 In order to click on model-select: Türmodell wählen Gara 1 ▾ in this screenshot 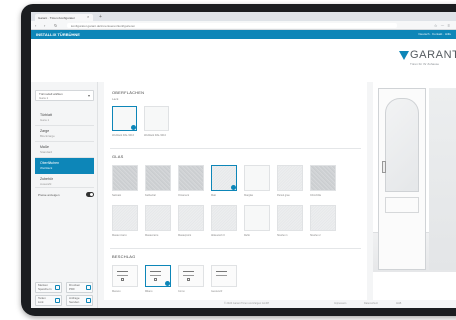, I will do `click(64, 95)`.